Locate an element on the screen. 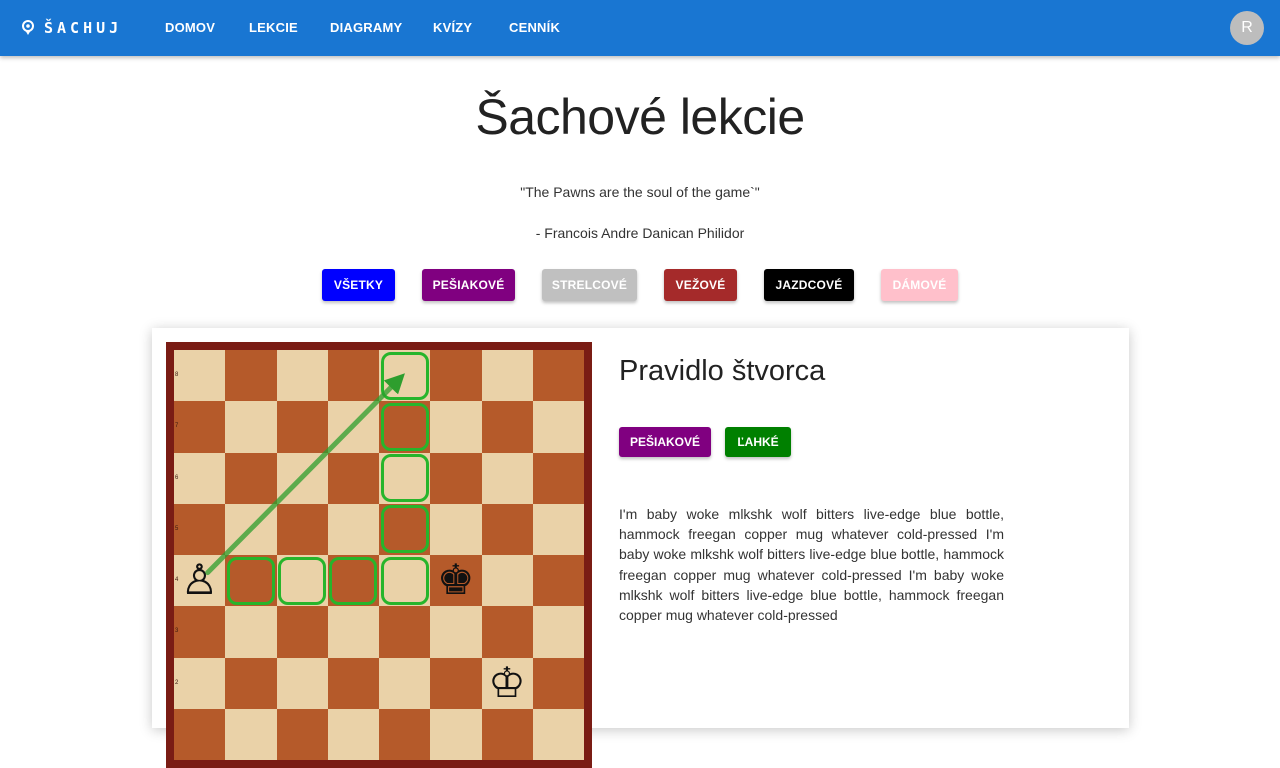 Image resolution: width=1280 pixels, height=768 pixels. white-pawn-icon: ♙ is located at coordinates (199, 580).